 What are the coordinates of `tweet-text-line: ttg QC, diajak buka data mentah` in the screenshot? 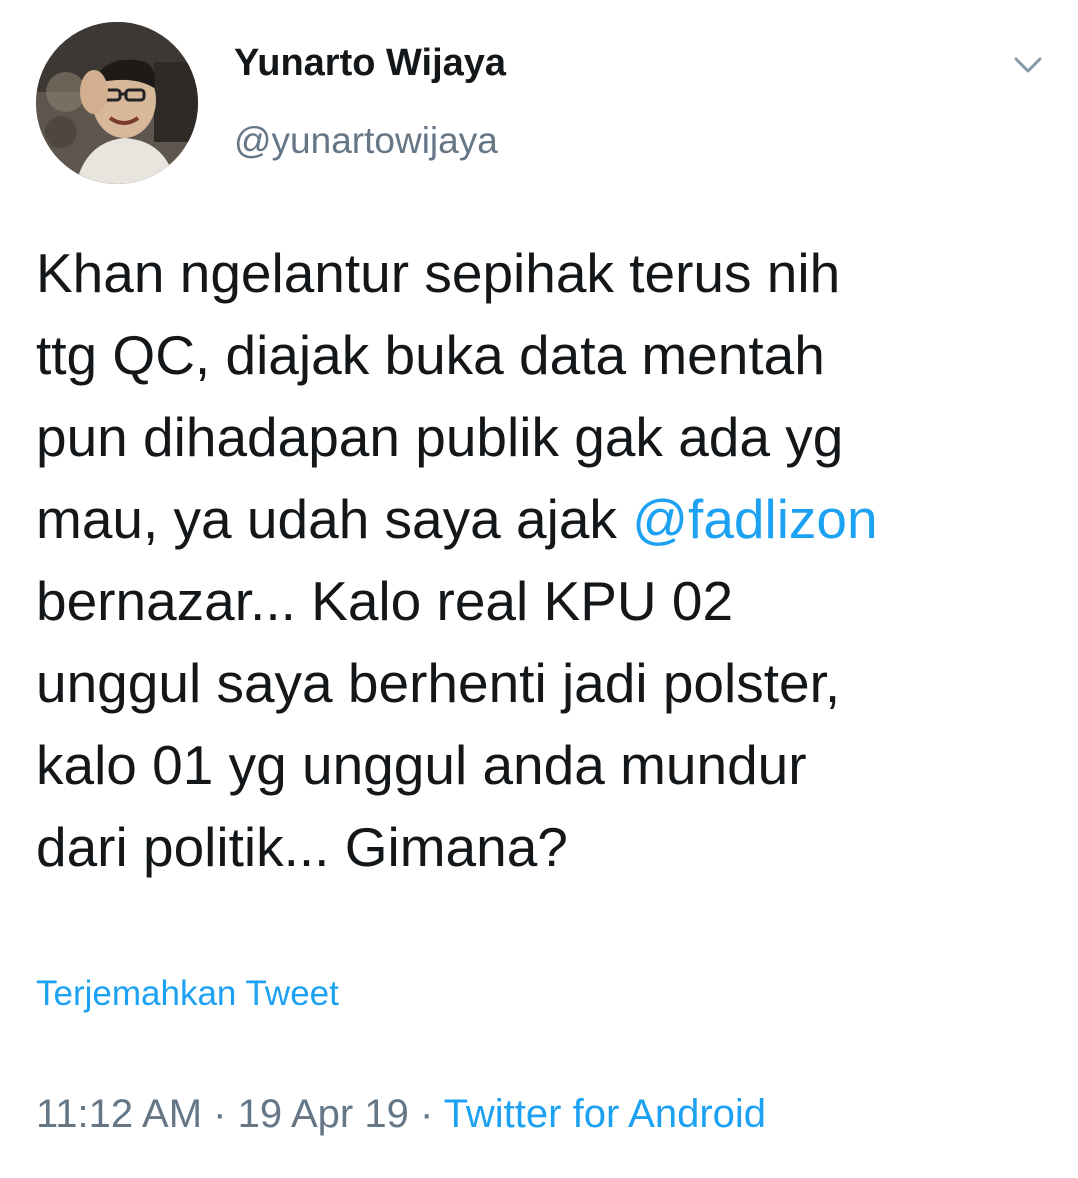 It's located at (430, 355).